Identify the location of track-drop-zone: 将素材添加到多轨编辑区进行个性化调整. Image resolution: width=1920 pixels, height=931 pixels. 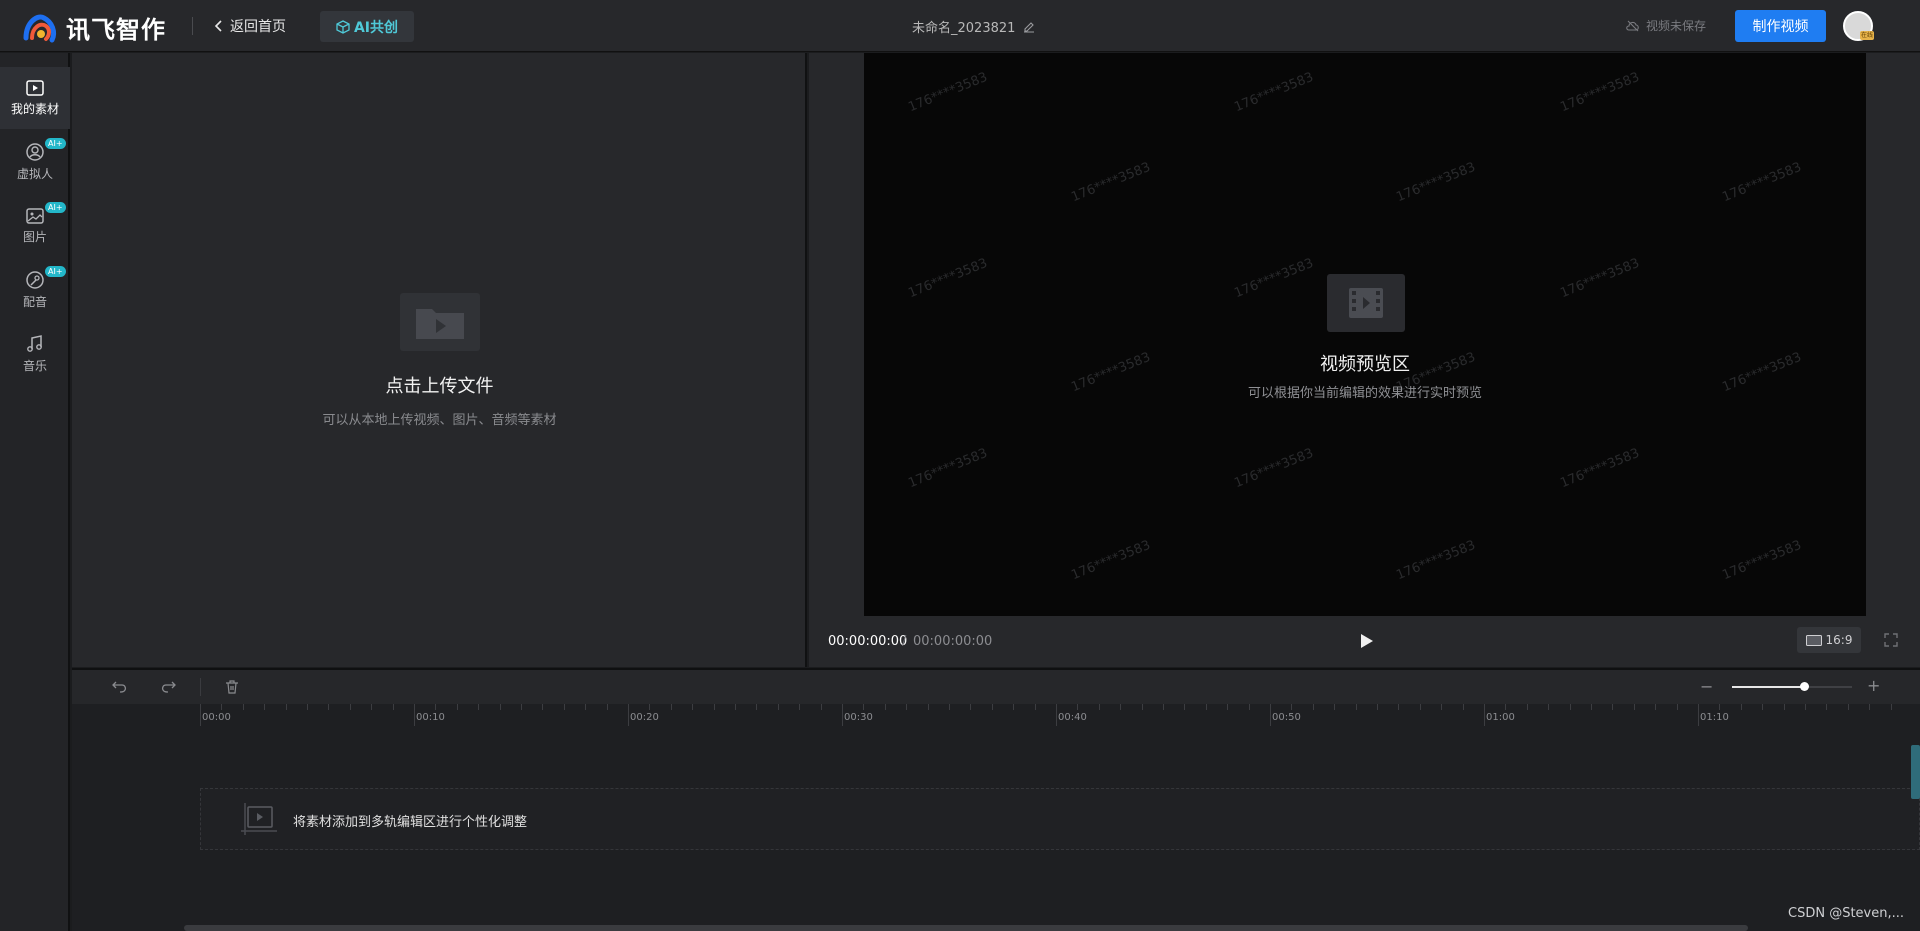
(1060, 819).